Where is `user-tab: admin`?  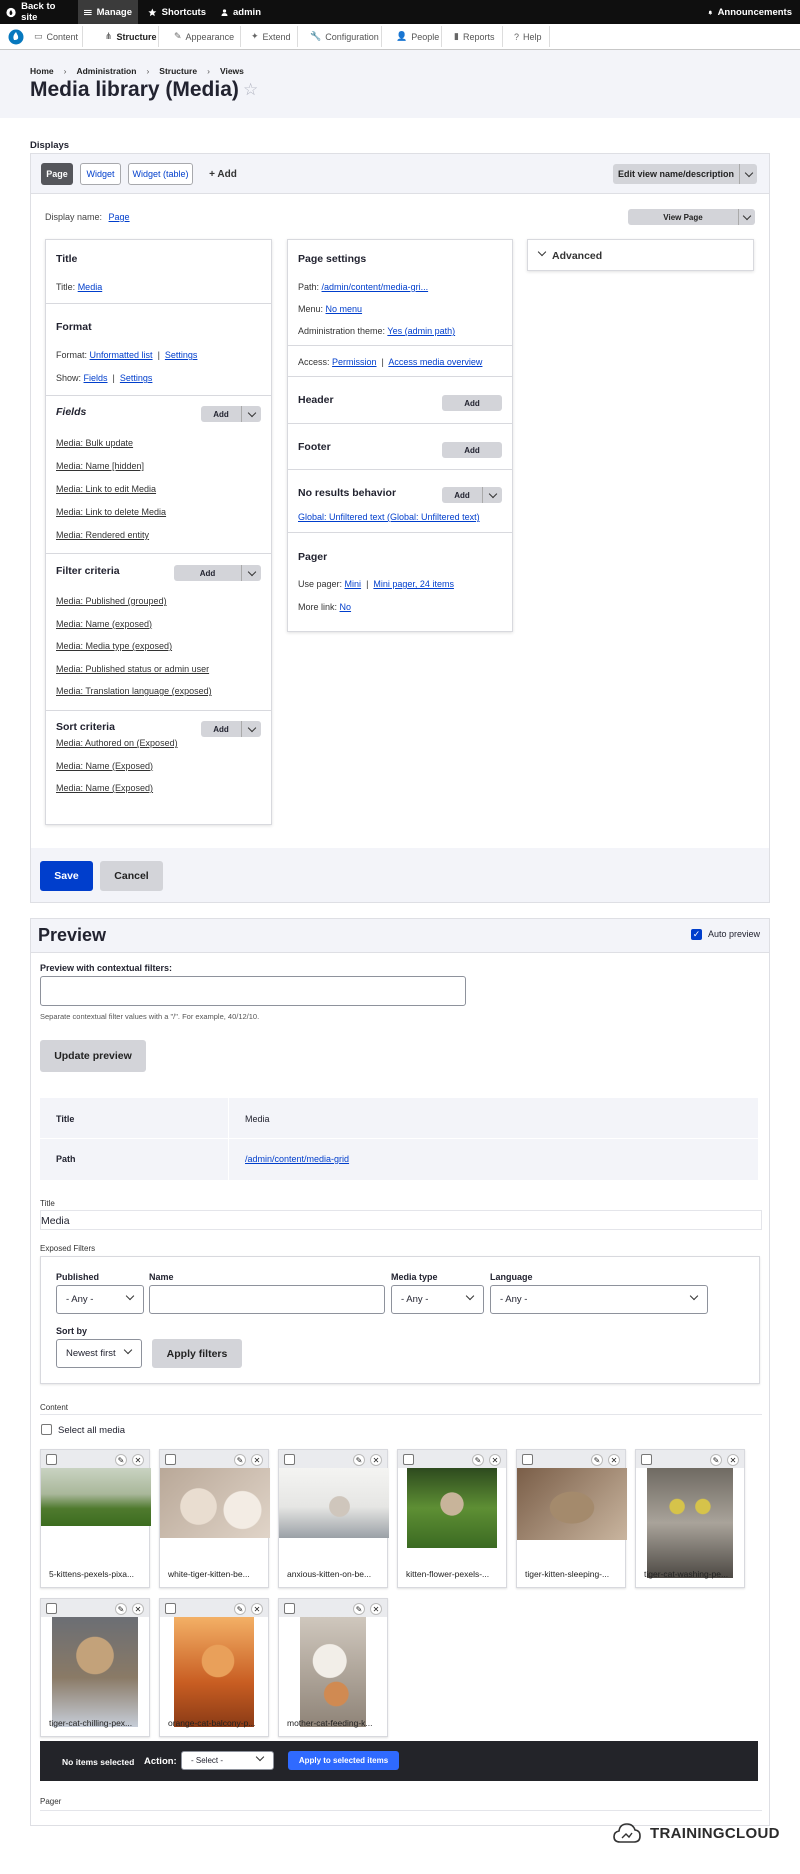 user-tab: admin is located at coordinates (241, 12).